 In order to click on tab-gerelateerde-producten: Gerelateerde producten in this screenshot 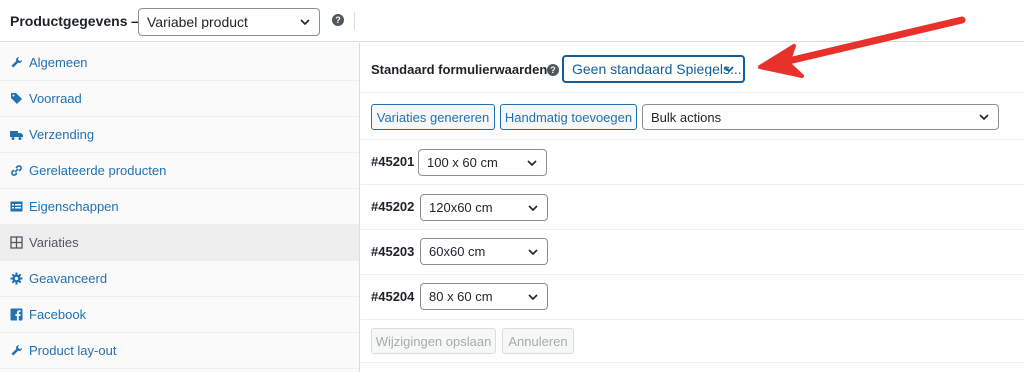, I will do `click(179, 171)`.